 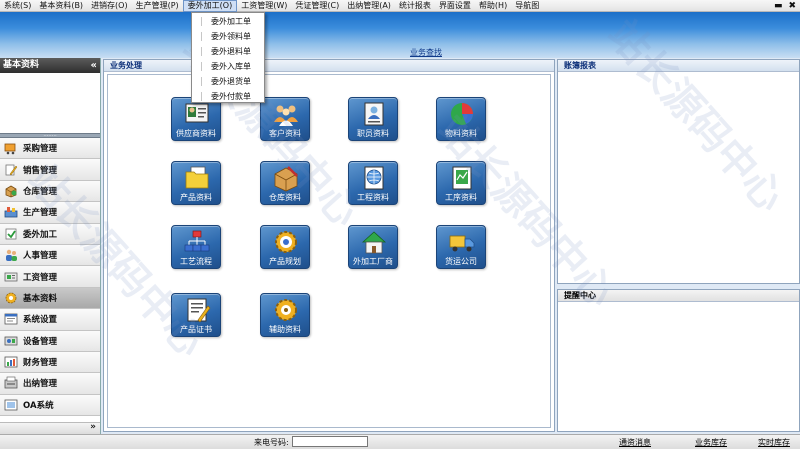 I want to click on sidebar-item-payroll: 工资管理, so click(x=50, y=277).